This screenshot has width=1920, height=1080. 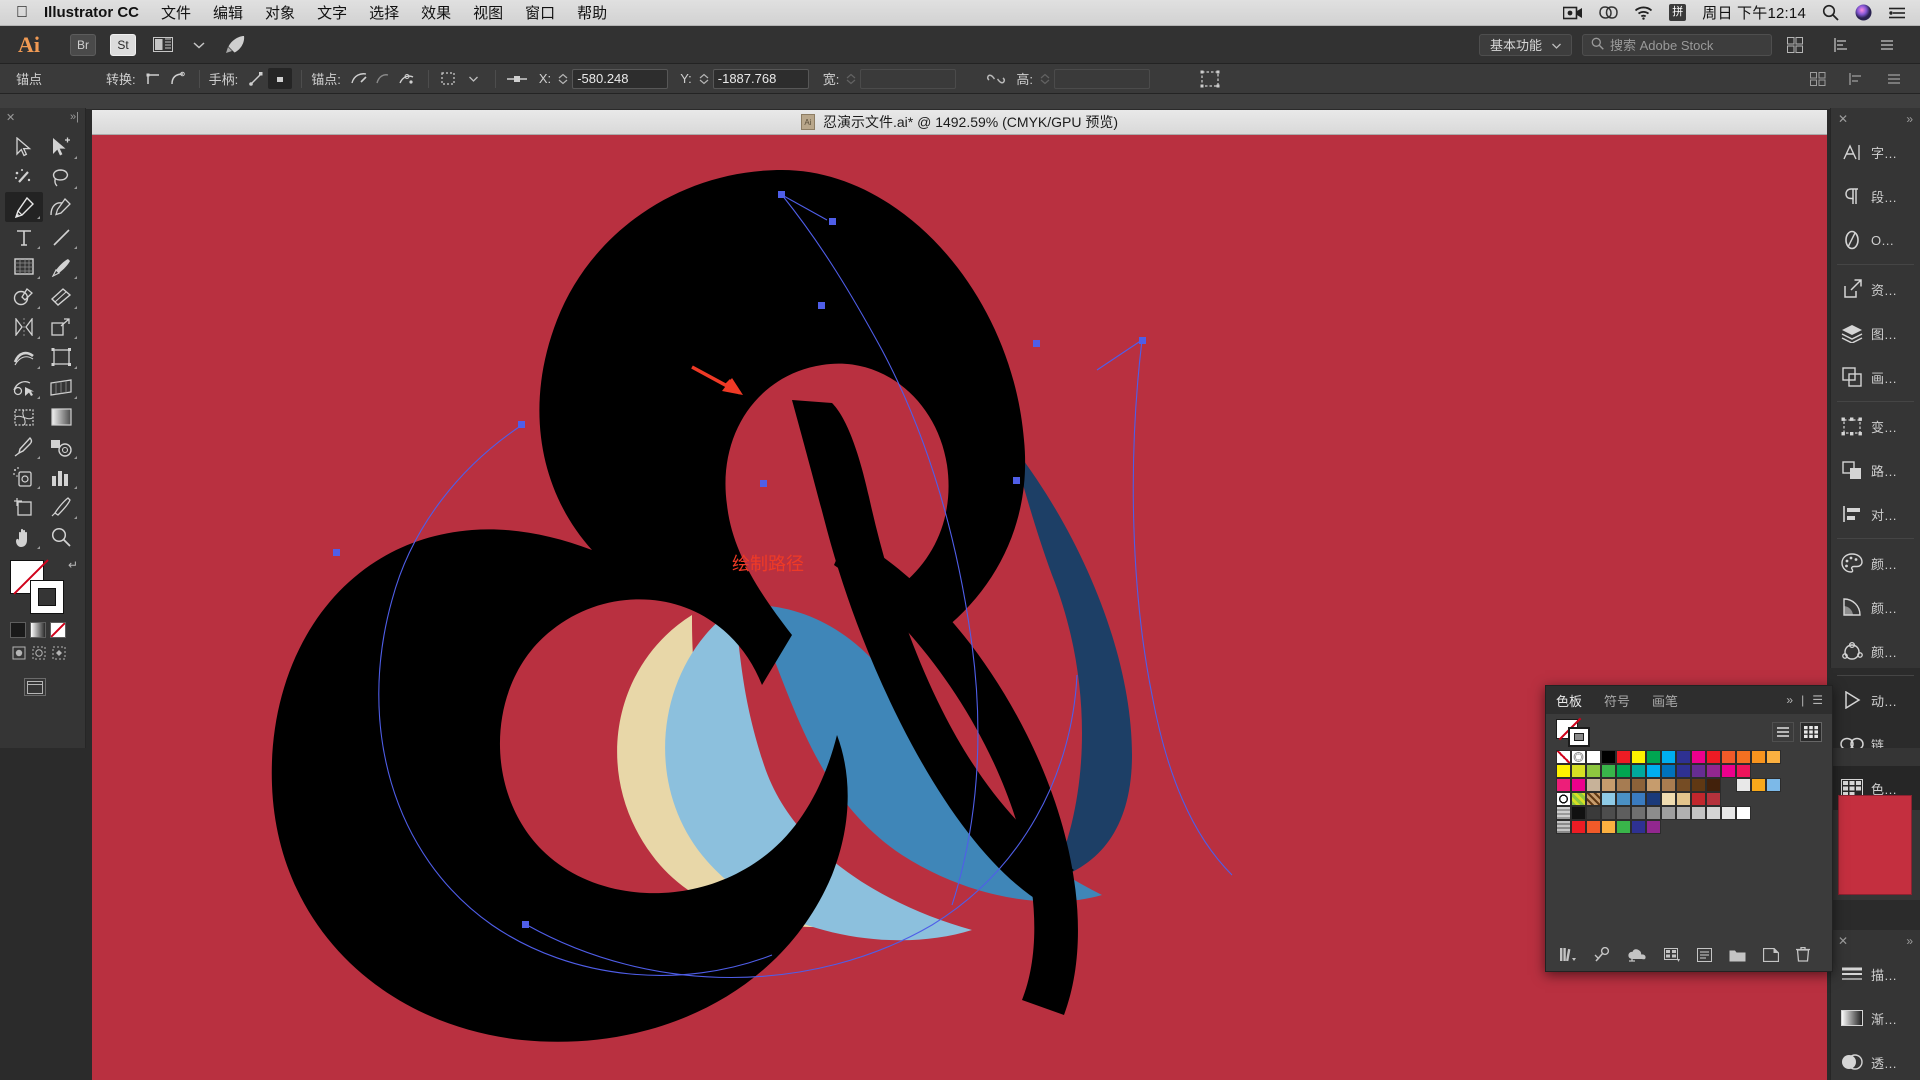 What do you see at coordinates (851, 79) in the screenshot?
I see `width-stepper` at bounding box center [851, 79].